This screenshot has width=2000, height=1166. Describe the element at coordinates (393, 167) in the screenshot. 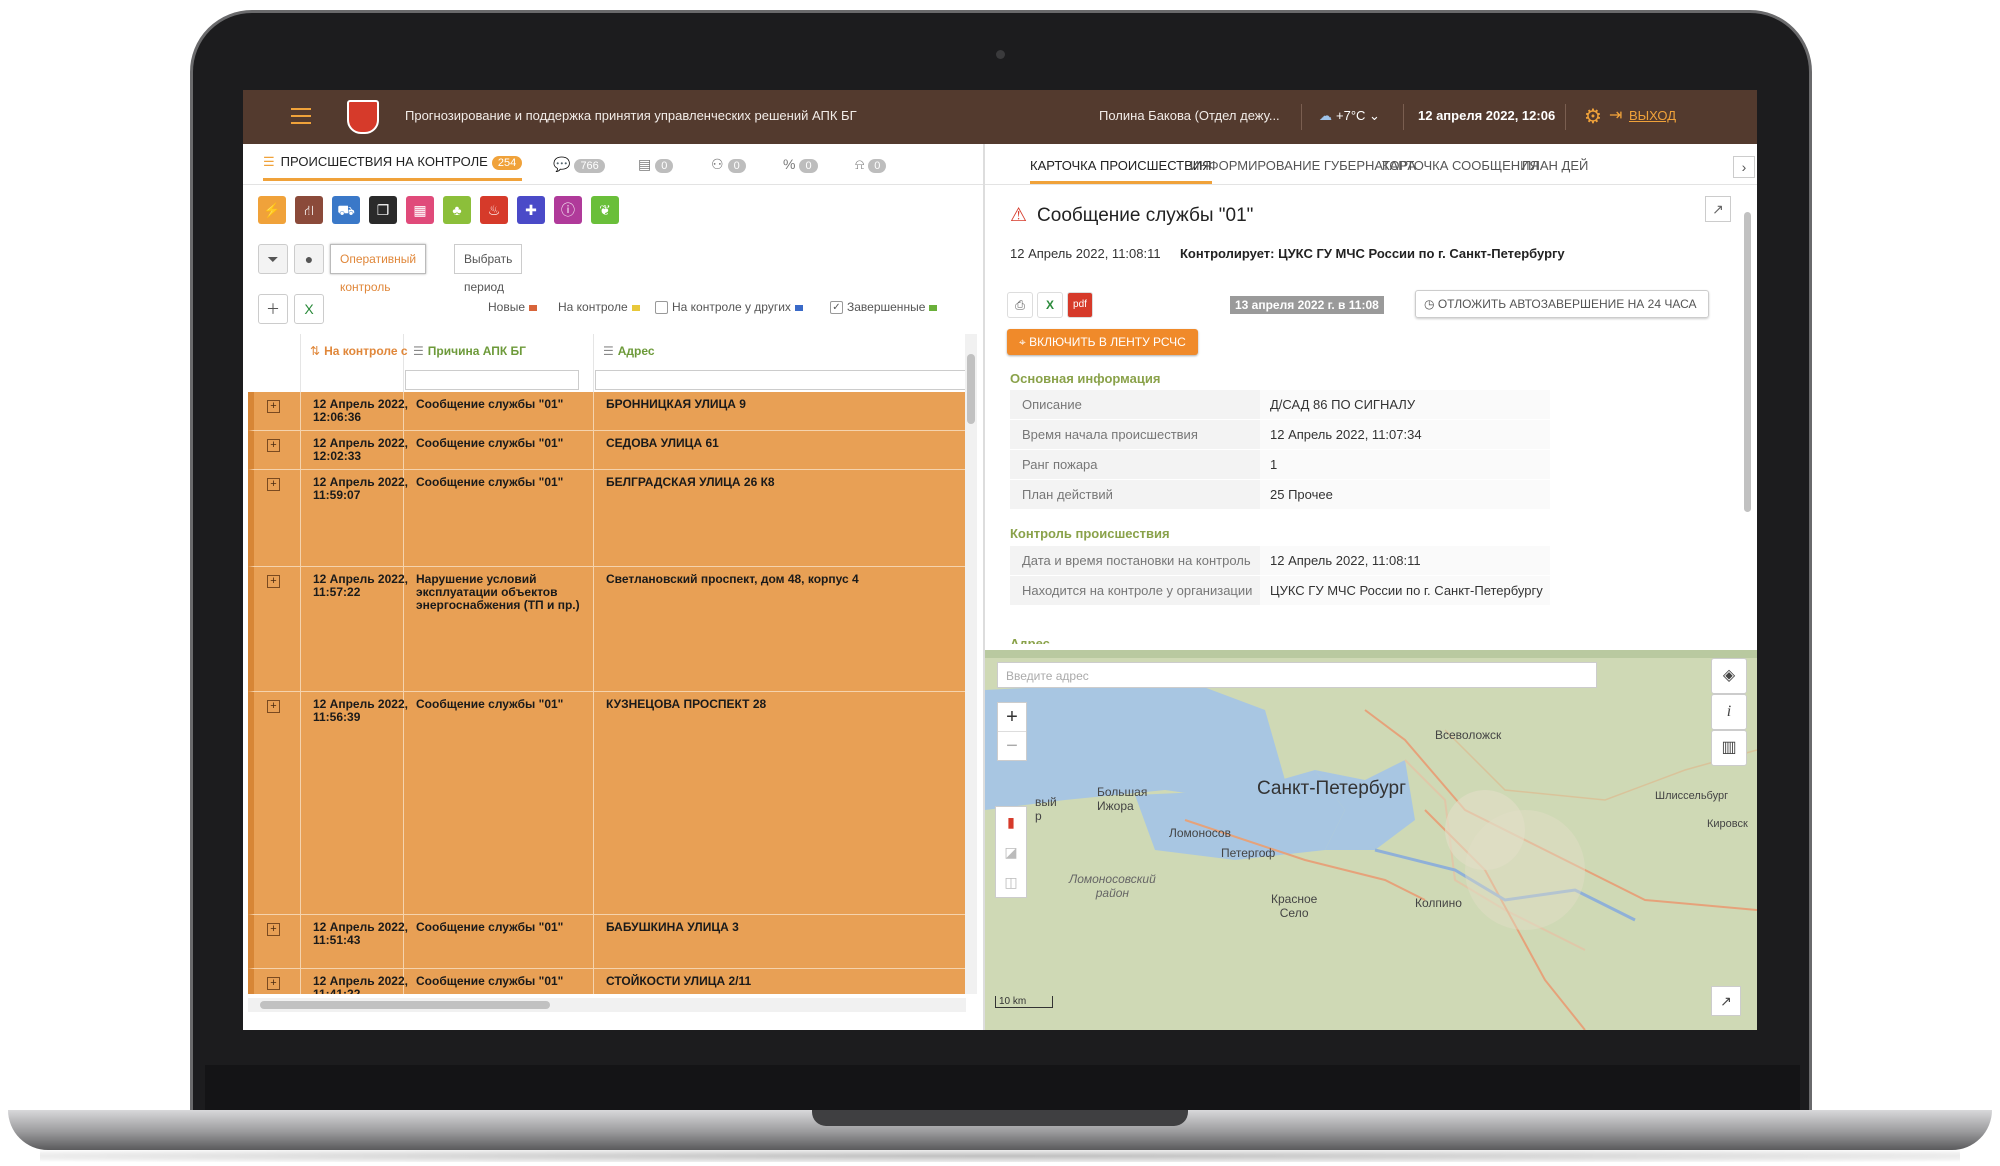

I see `tab-incidents-on-control: ☰ ПРОИСШЕСТВИЯ НА КОНТРОЛЕ 254` at that location.